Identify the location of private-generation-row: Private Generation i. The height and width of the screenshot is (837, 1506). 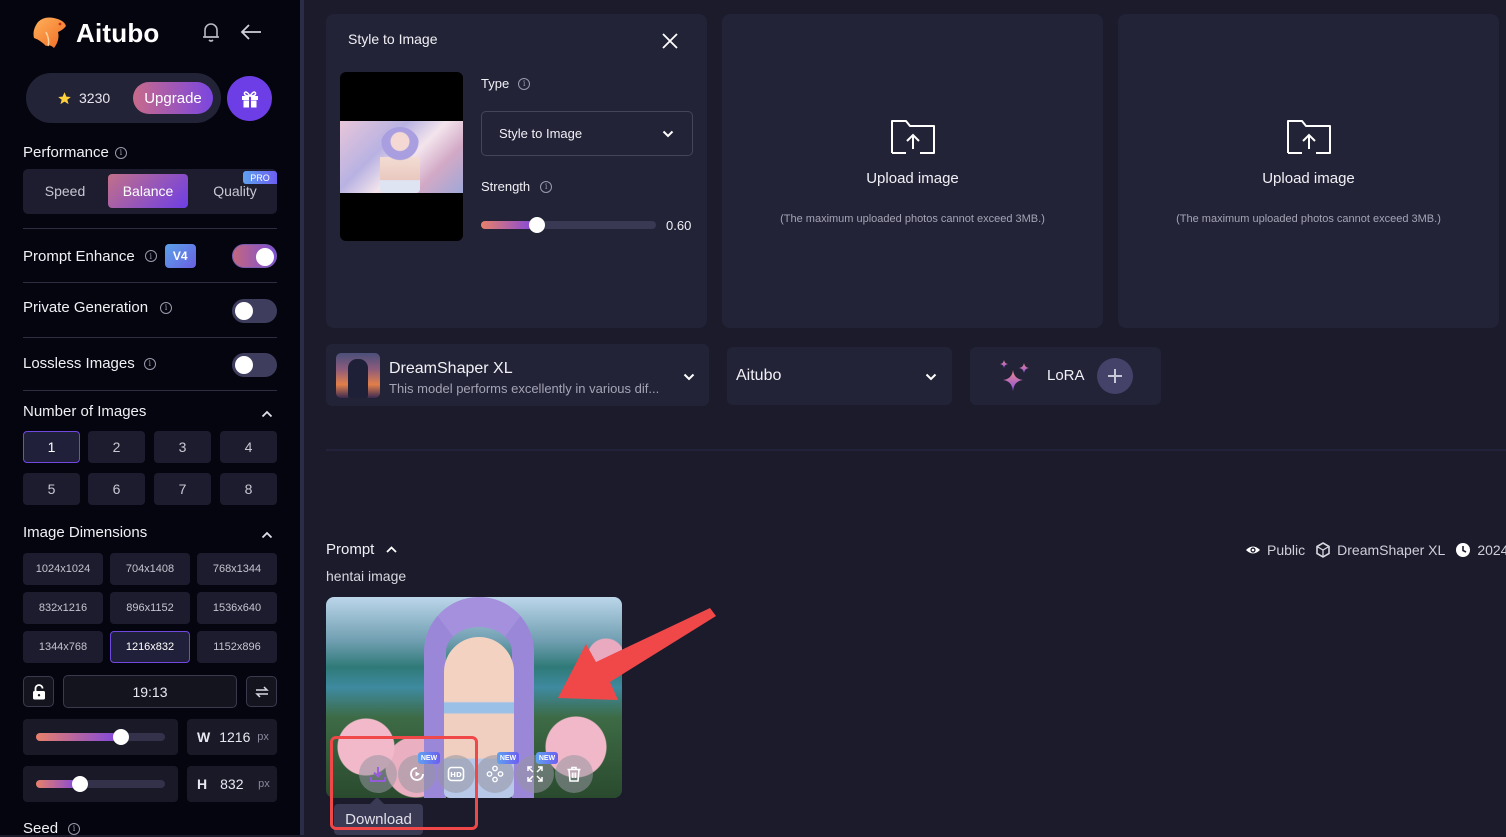
(98, 307).